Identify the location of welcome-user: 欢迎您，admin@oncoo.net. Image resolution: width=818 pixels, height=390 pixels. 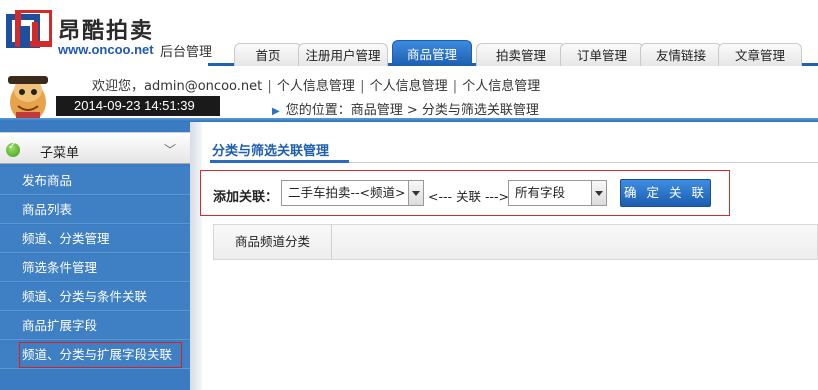
(177, 86).